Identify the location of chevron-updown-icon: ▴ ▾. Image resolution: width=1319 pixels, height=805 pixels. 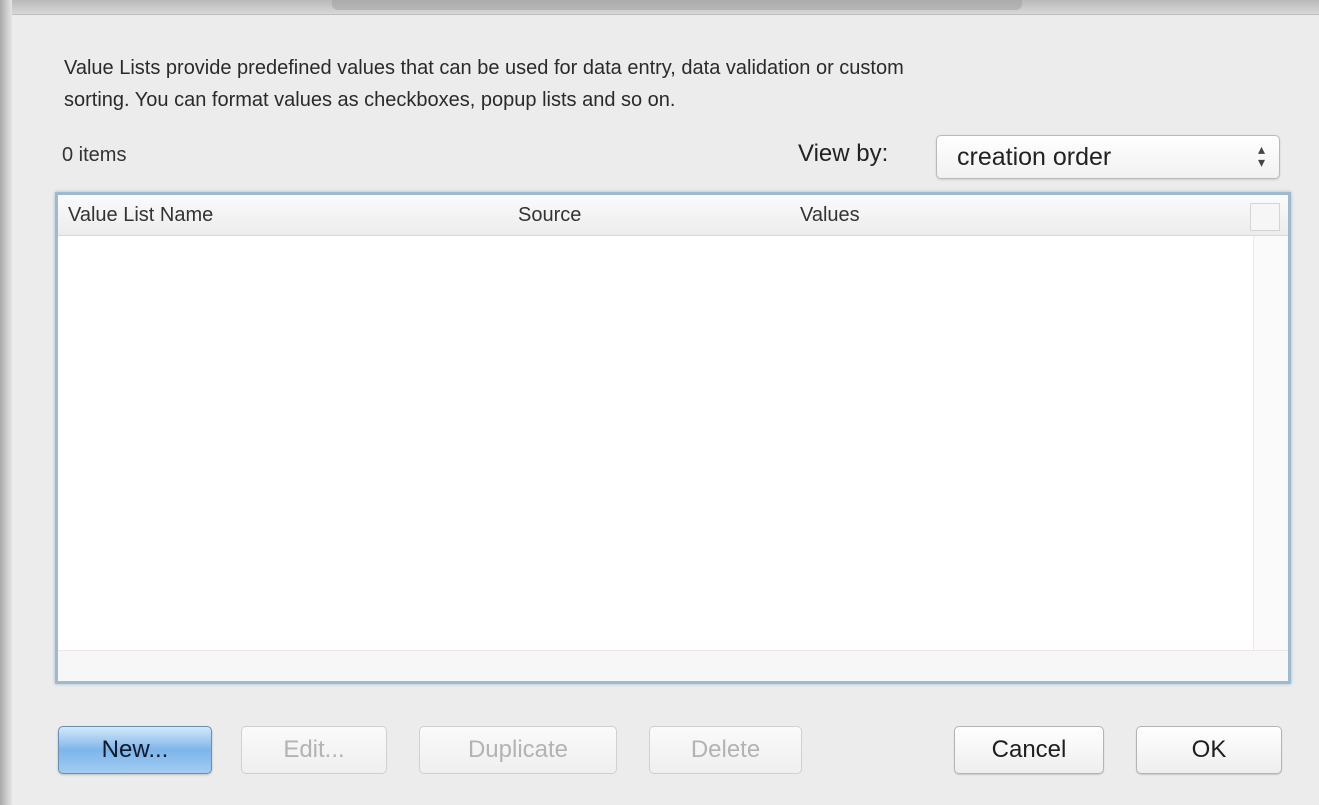
(1261, 155).